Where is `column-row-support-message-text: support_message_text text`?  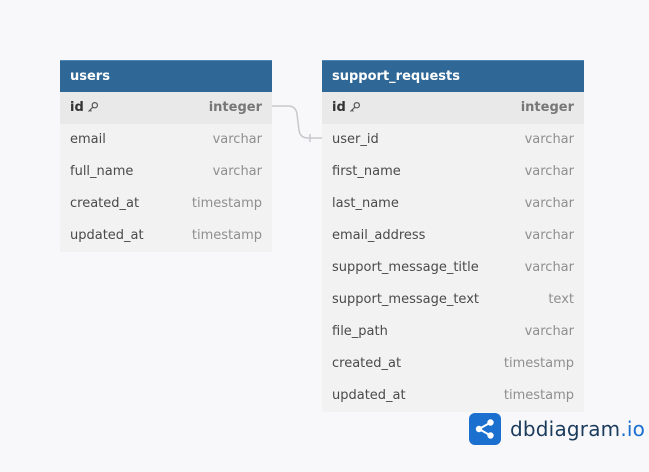
column-row-support-message-text: support_message_text text is located at coordinates (453, 300).